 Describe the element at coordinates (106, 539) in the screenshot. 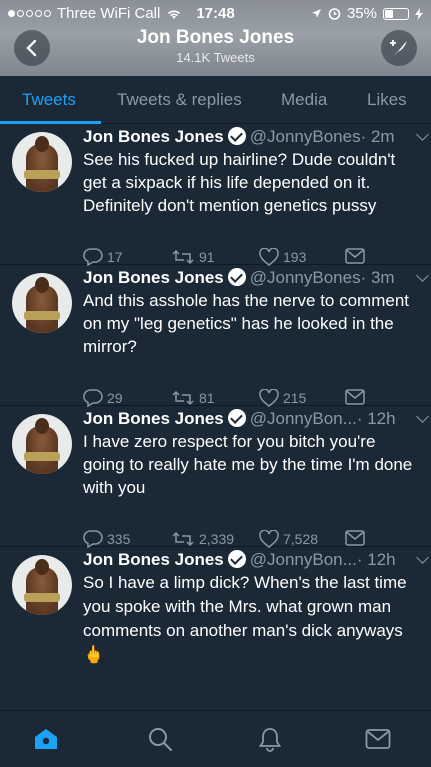

I see `reply-button: 335` at that location.